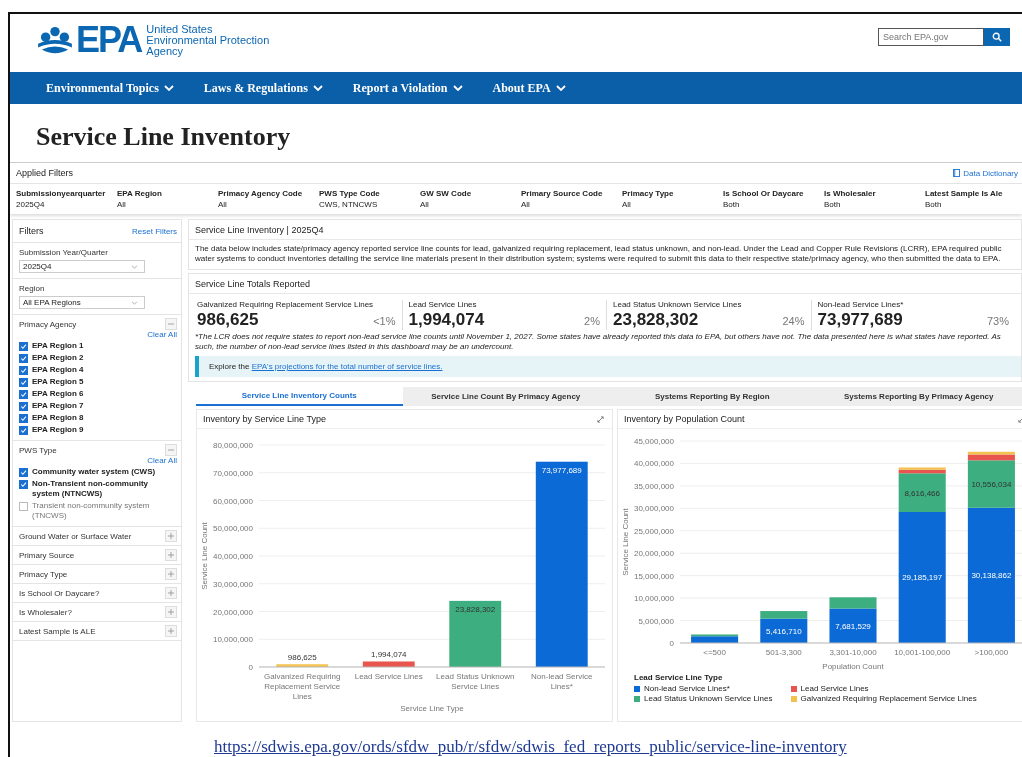 Image resolution: width=1022 pixels, height=757 pixels. What do you see at coordinates (31, 204) in the screenshot?
I see `filter-value: 2025Q4` at bounding box center [31, 204].